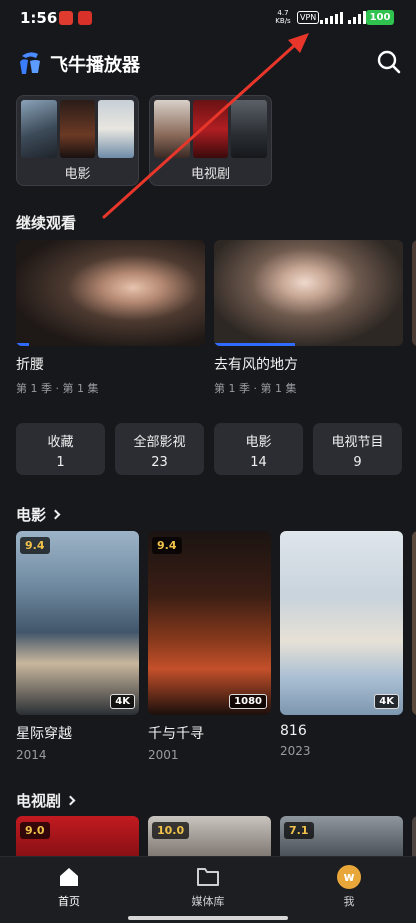 The image size is (416, 923). Describe the element at coordinates (69, 901) in the screenshot. I see `tab-label: 首页` at that location.